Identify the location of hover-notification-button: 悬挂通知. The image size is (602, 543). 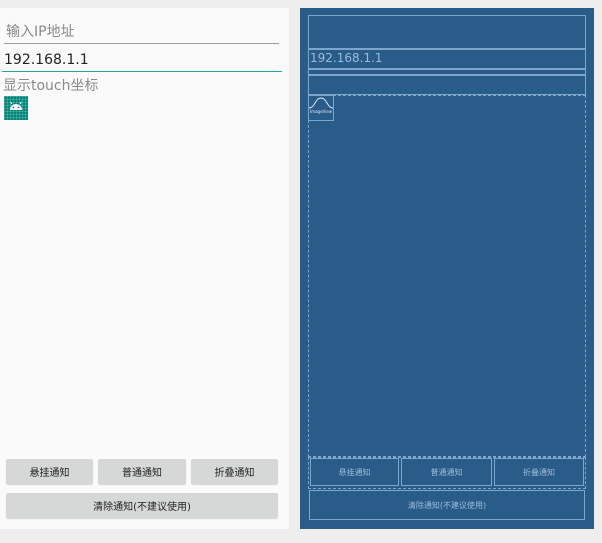
(49, 471).